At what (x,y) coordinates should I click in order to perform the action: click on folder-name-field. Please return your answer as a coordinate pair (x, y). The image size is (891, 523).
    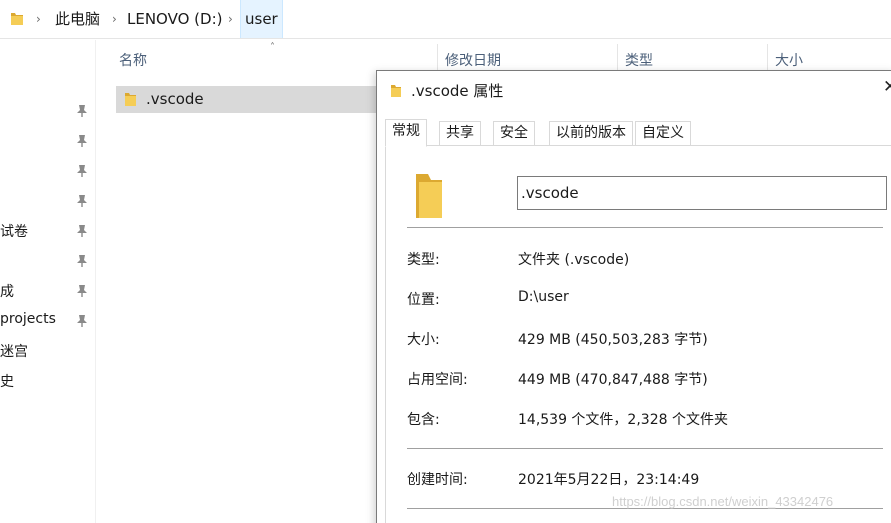
    Looking at the image, I should click on (702, 193).